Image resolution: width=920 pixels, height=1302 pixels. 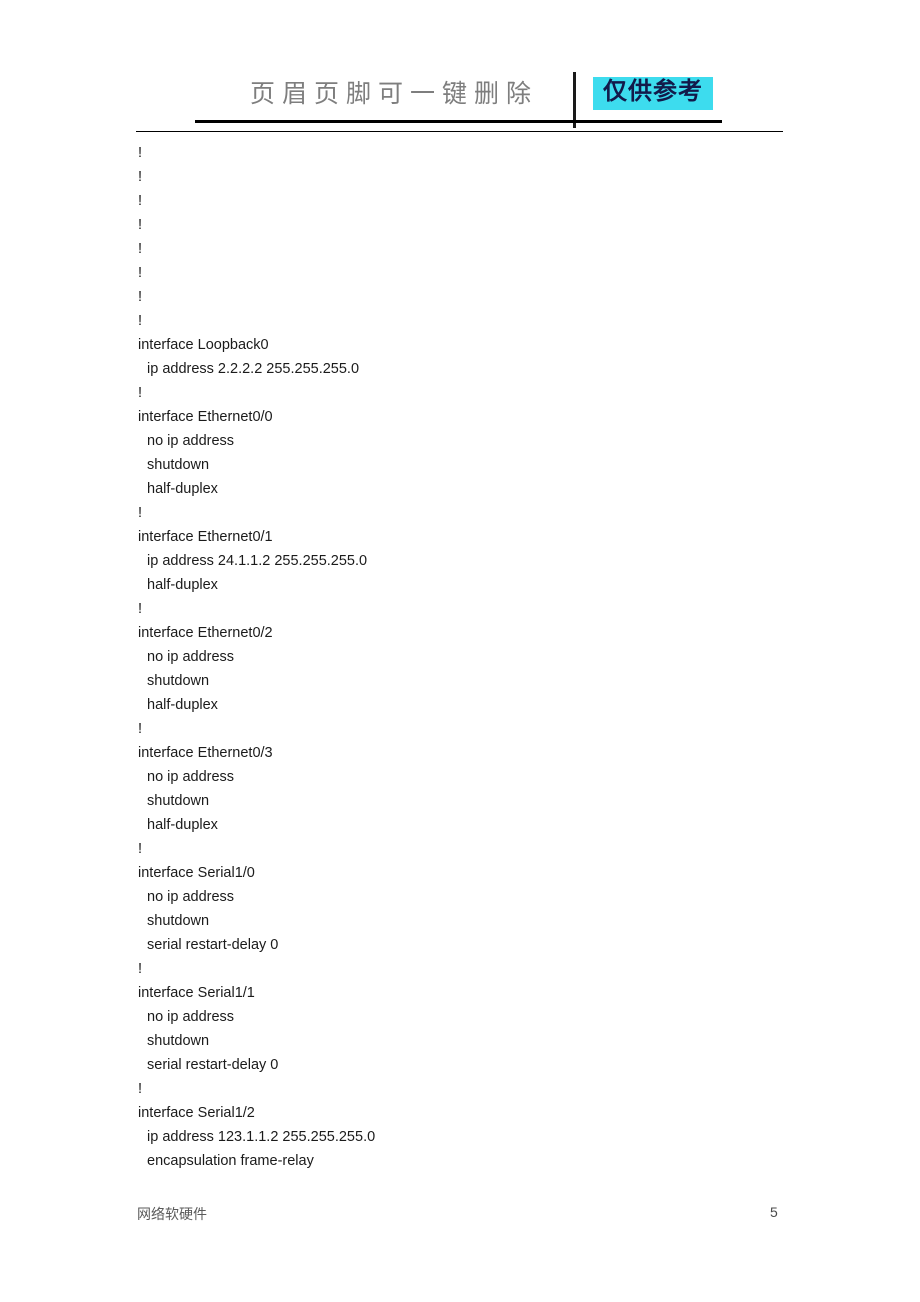 I want to click on config-line: interface Ethernet0/0, so click(x=205, y=417).